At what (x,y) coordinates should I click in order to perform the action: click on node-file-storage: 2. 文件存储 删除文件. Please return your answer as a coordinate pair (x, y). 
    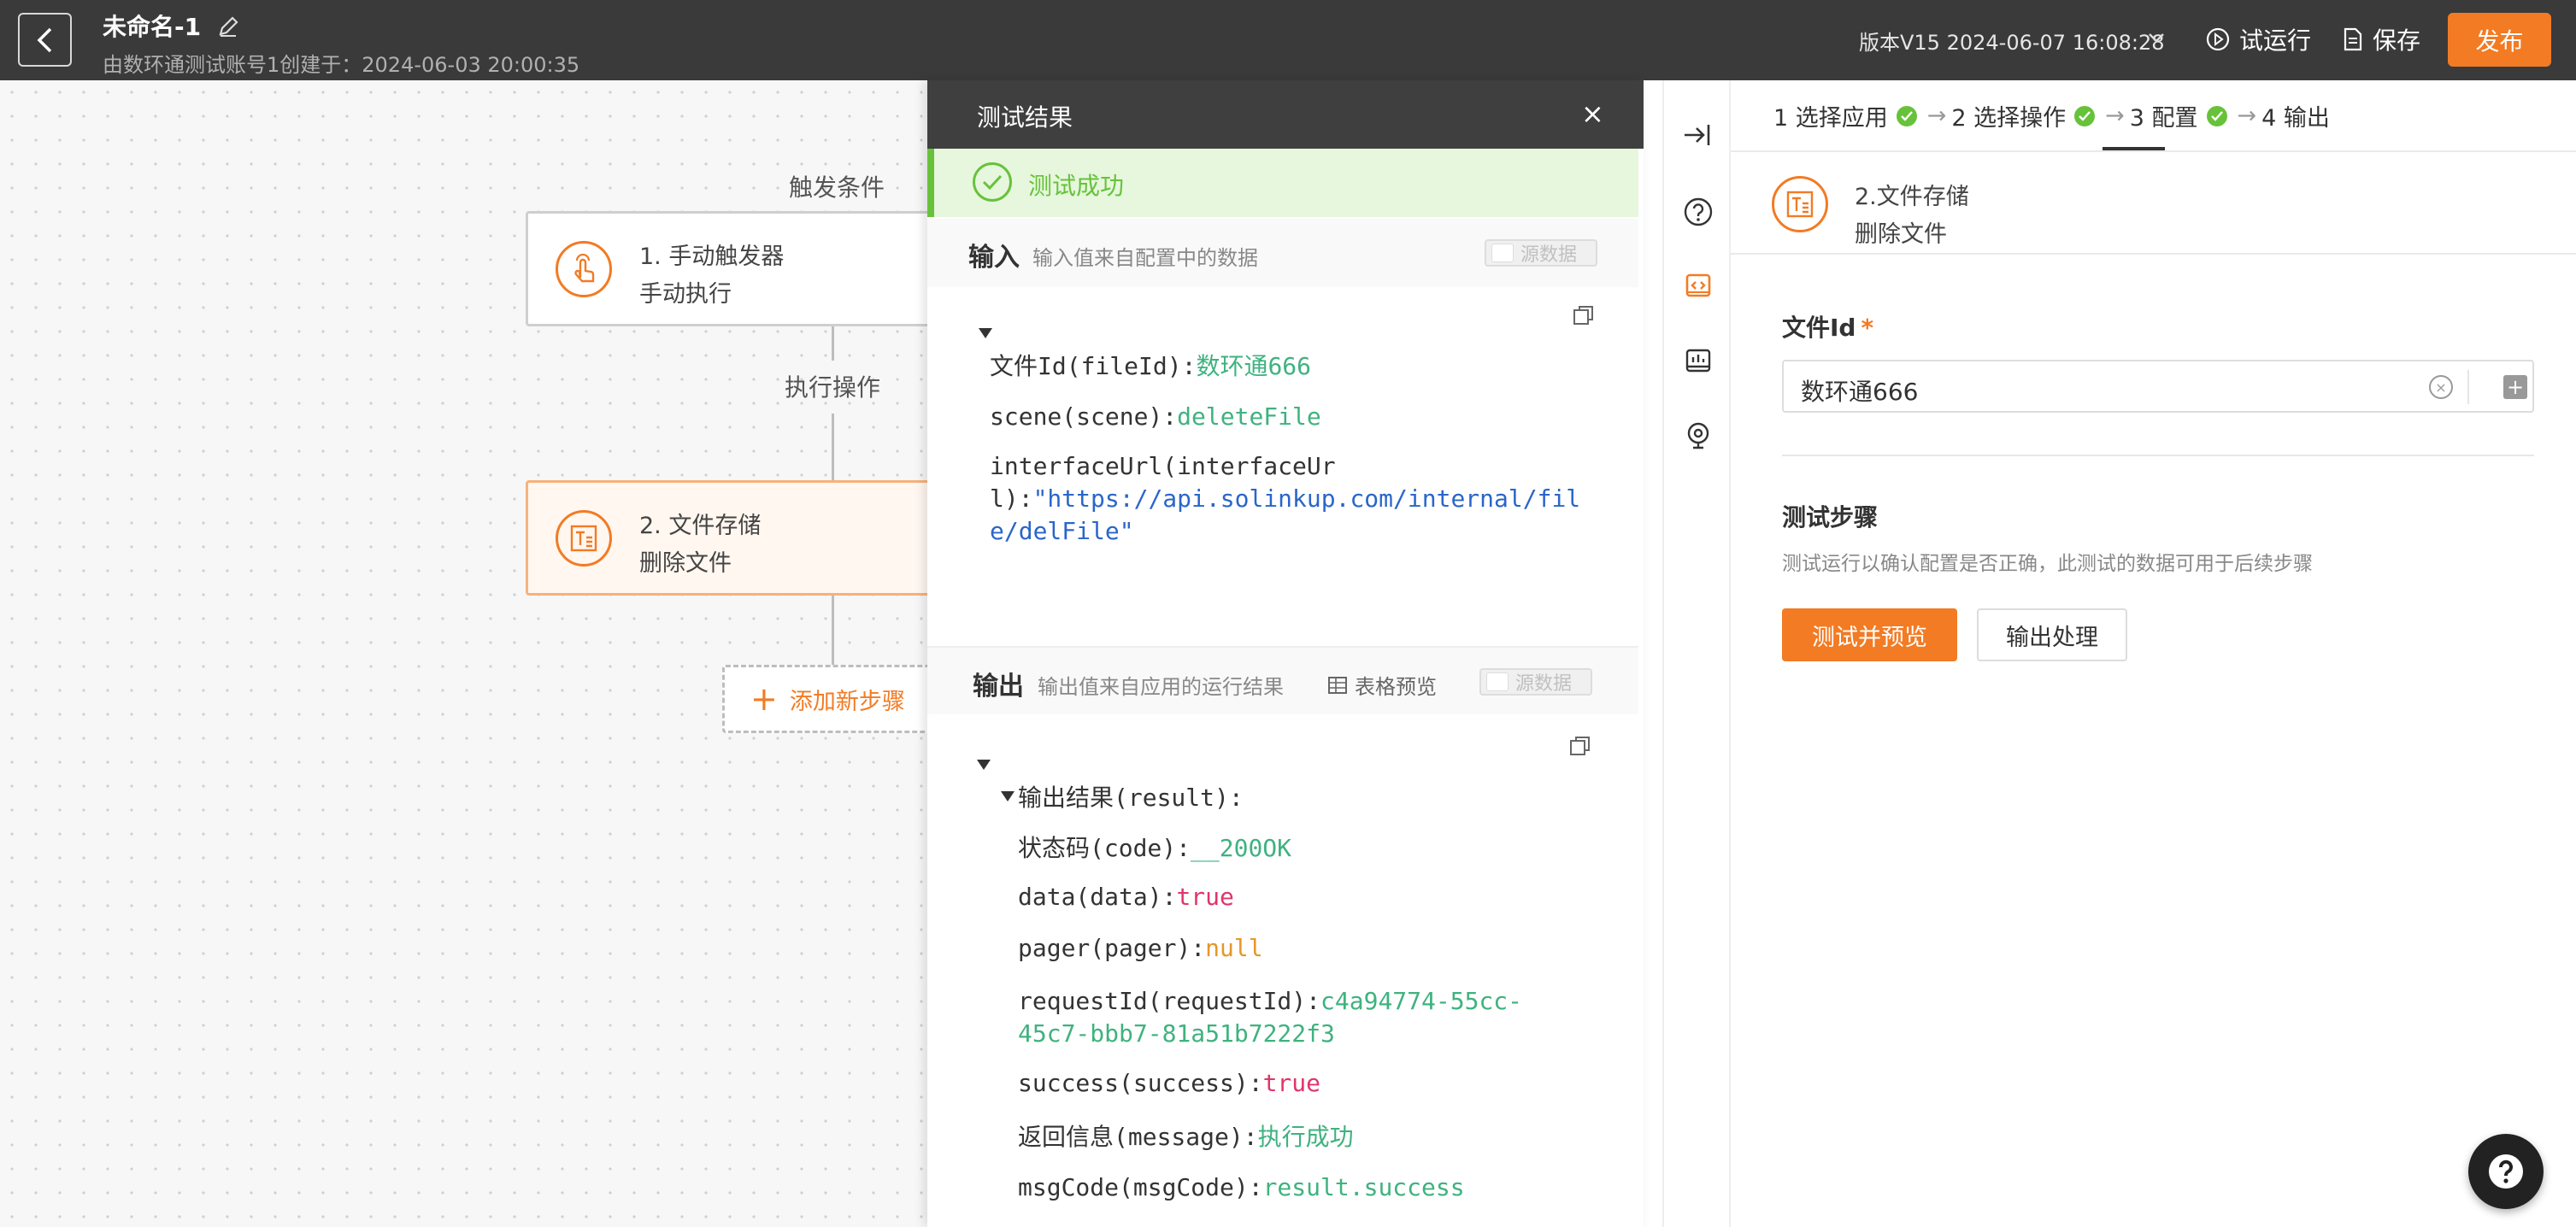
    Looking at the image, I should click on (731, 538).